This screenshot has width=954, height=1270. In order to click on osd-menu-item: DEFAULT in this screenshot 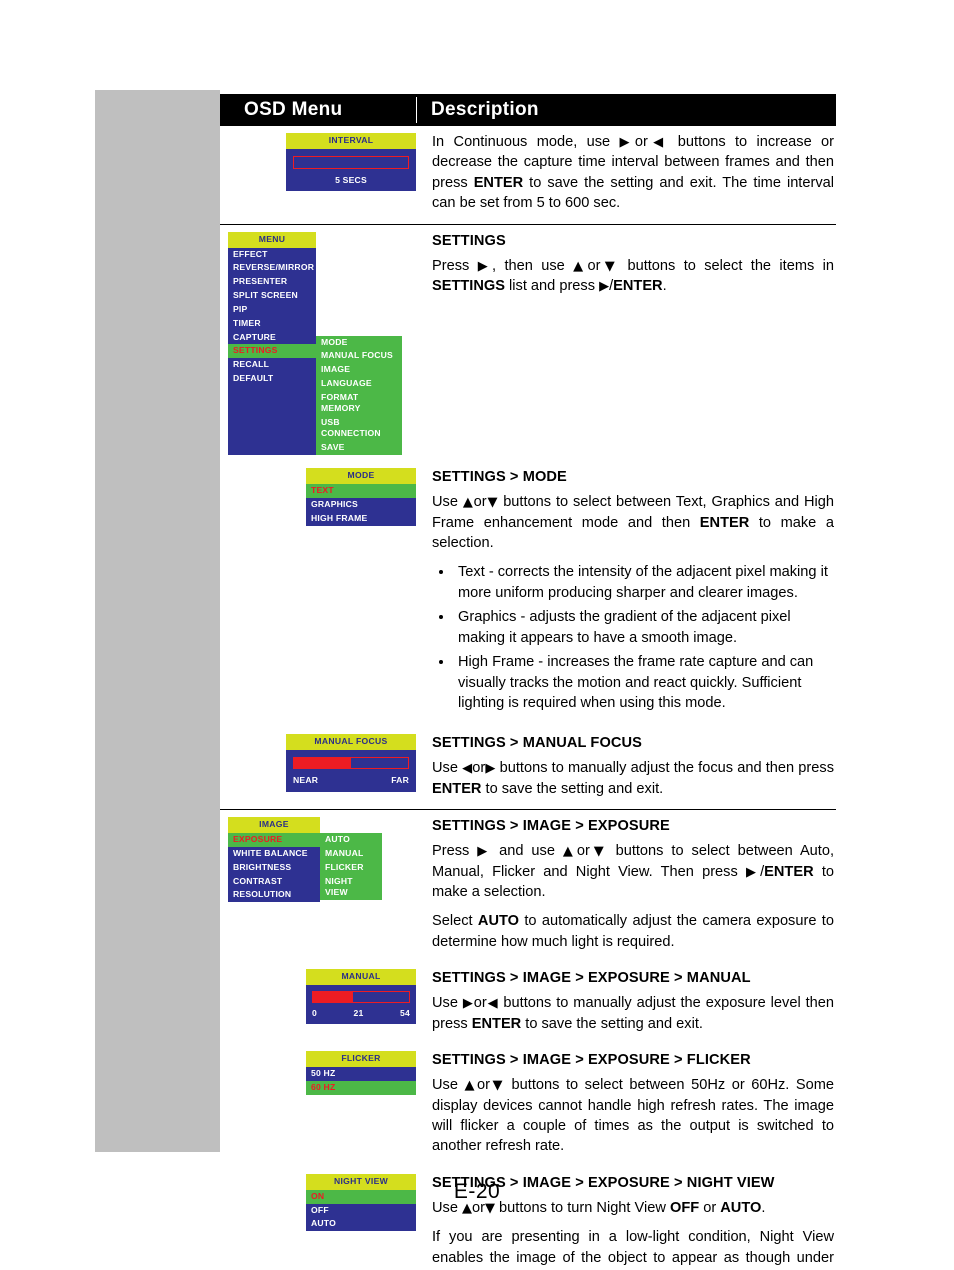, I will do `click(272, 379)`.